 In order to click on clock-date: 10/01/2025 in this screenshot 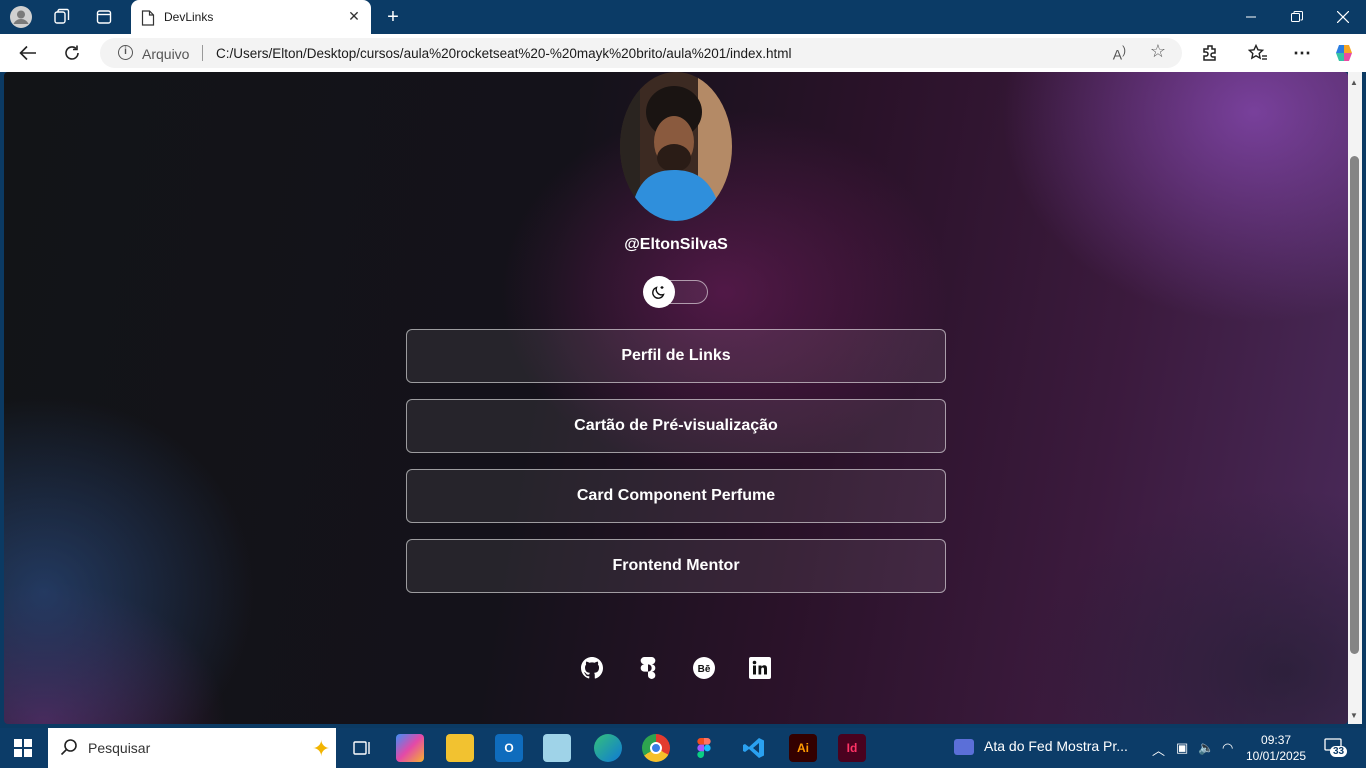, I will do `click(1276, 756)`.